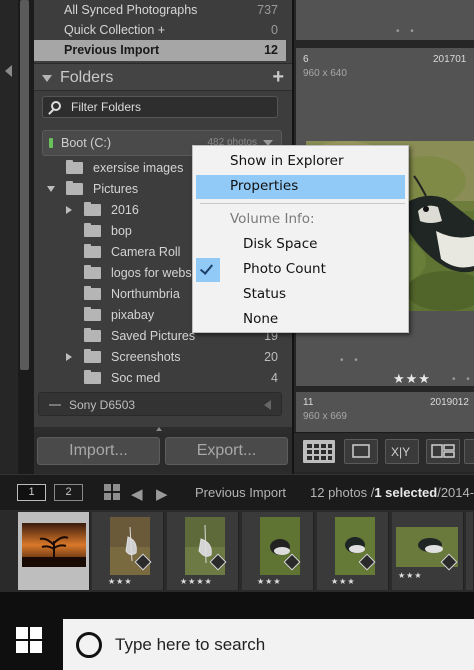 Image resolution: width=474 pixels, height=670 pixels. Describe the element at coordinates (24, 185) in the screenshot. I see `left-panel-scrollbar` at that location.